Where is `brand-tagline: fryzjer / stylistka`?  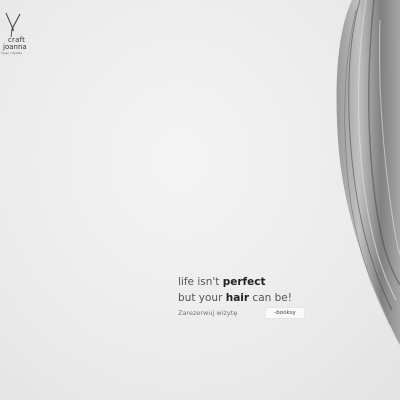 brand-tagline: fryzjer / stylistka is located at coordinates (11, 53).